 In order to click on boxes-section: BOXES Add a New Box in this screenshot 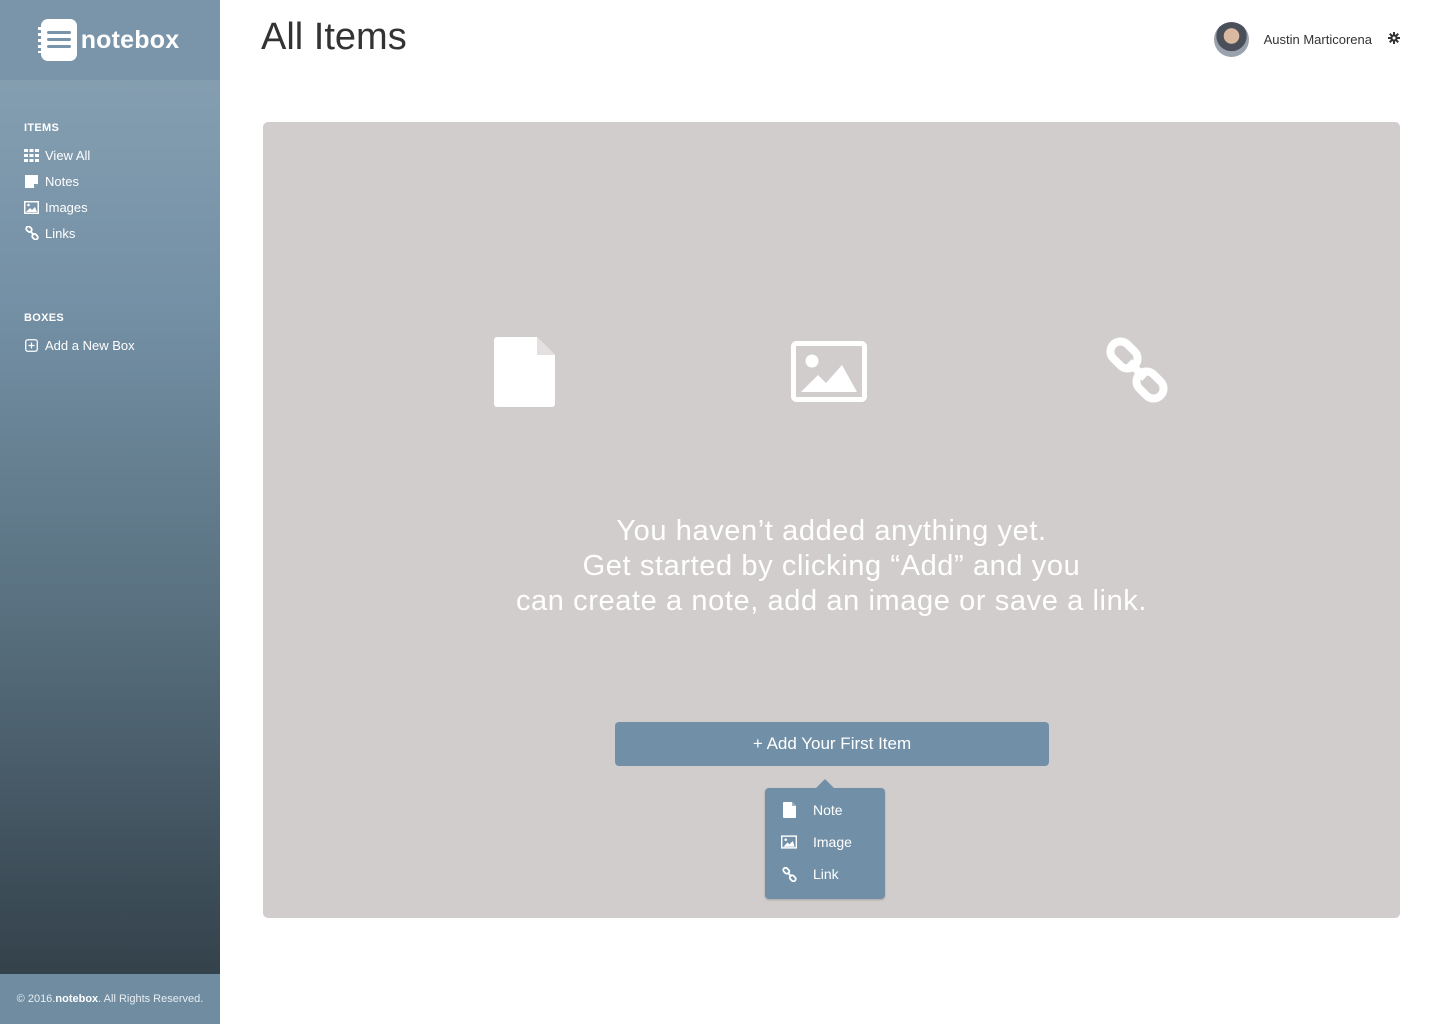, I will do `click(79, 335)`.